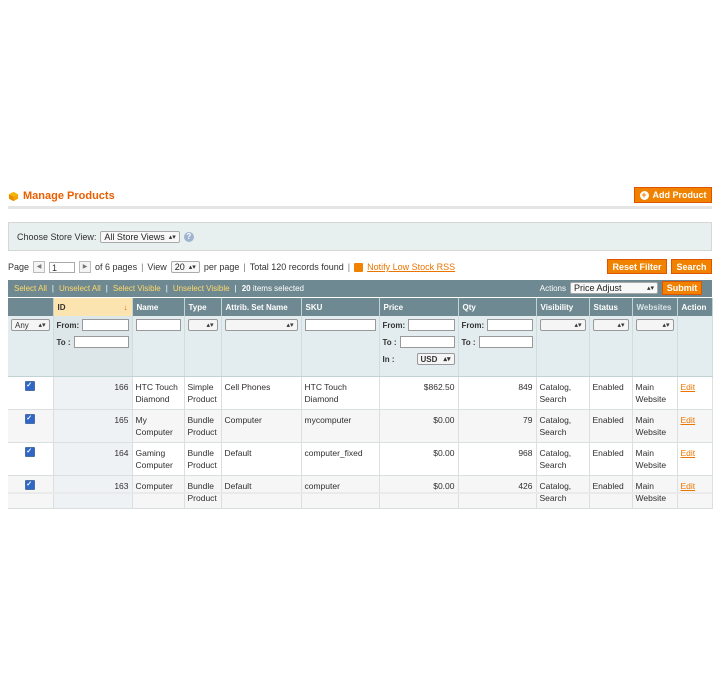 This screenshot has width=725, height=680. I want to click on in-label: In :, so click(388, 359).